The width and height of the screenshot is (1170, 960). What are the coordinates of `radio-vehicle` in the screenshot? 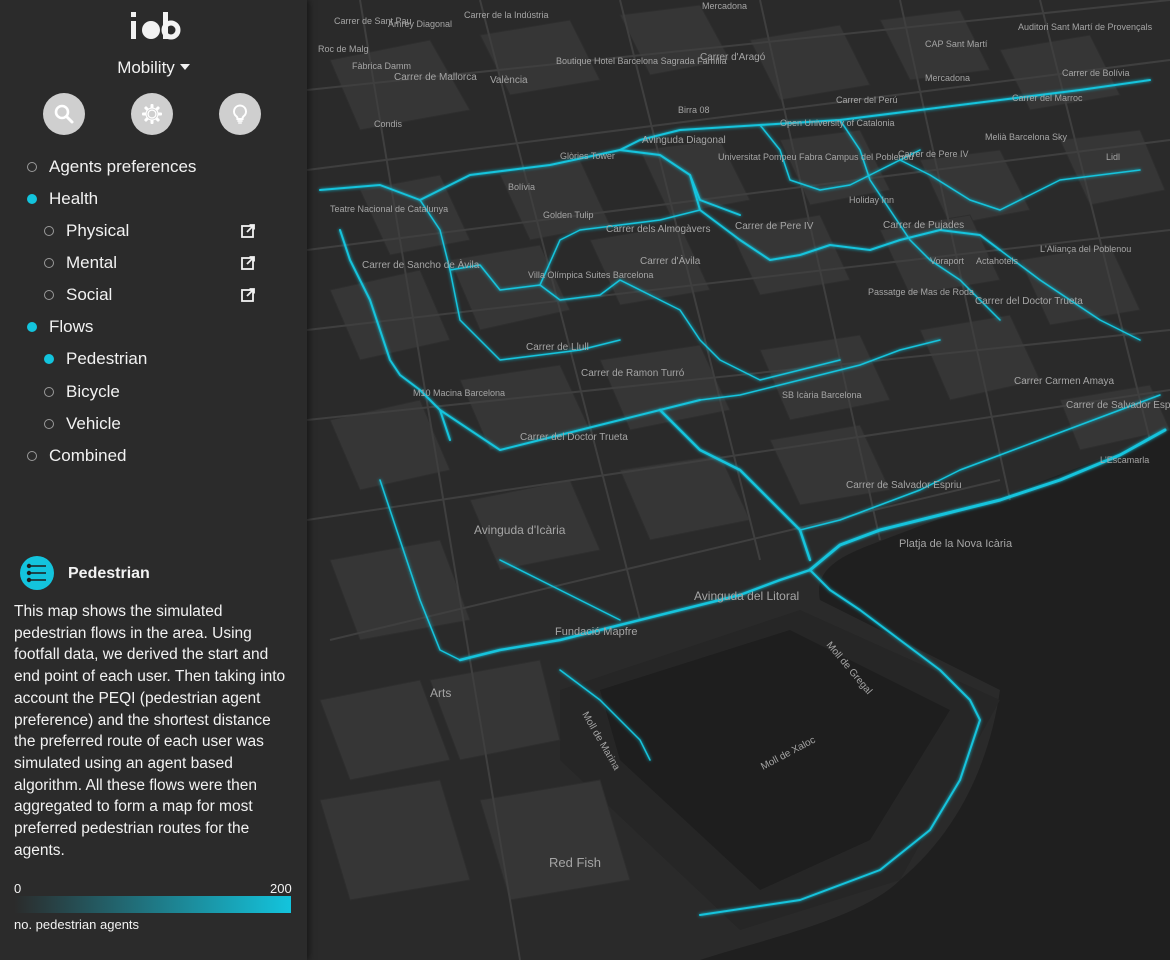 It's located at (49, 424).